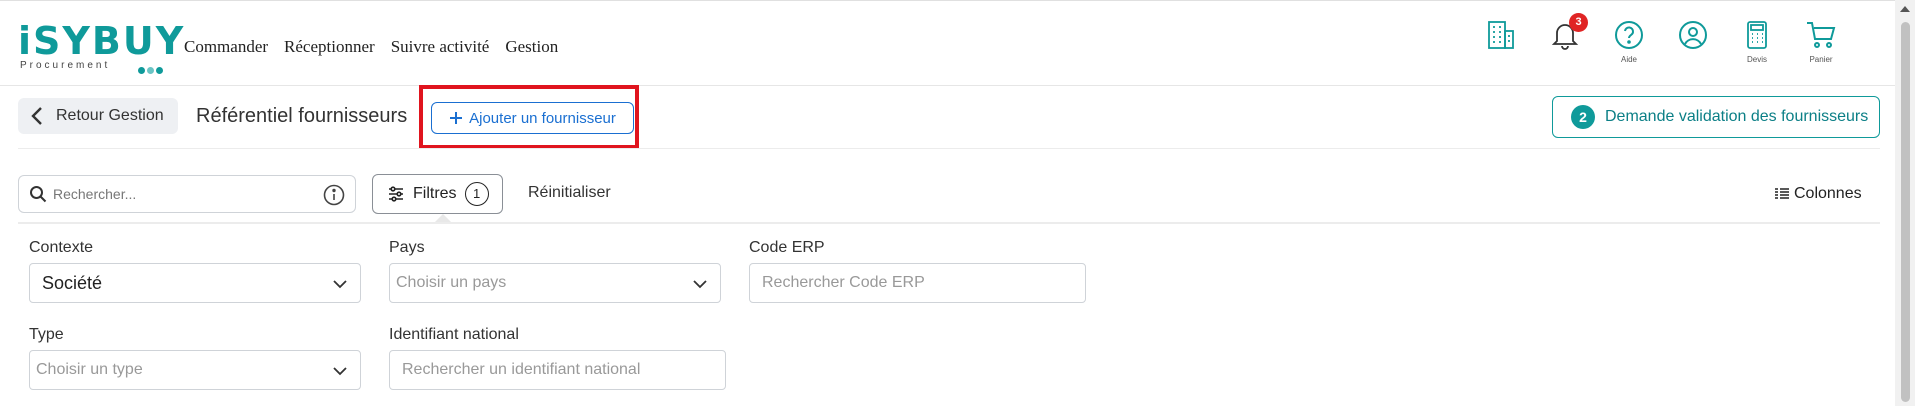 The height and width of the screenshot is (406, 1915). I want to click on contexte-field: Contexte Société, so click(195, 271).